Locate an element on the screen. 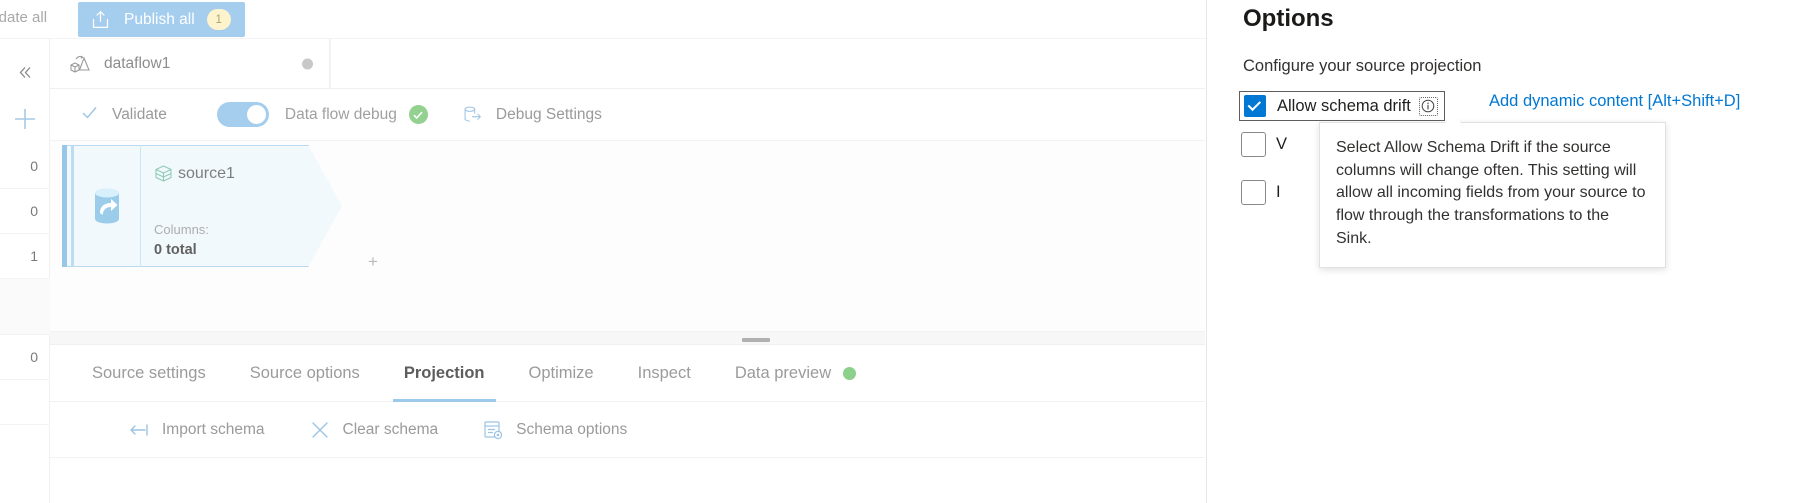  tab-projection: Projection is located at coordinates (444, 373).